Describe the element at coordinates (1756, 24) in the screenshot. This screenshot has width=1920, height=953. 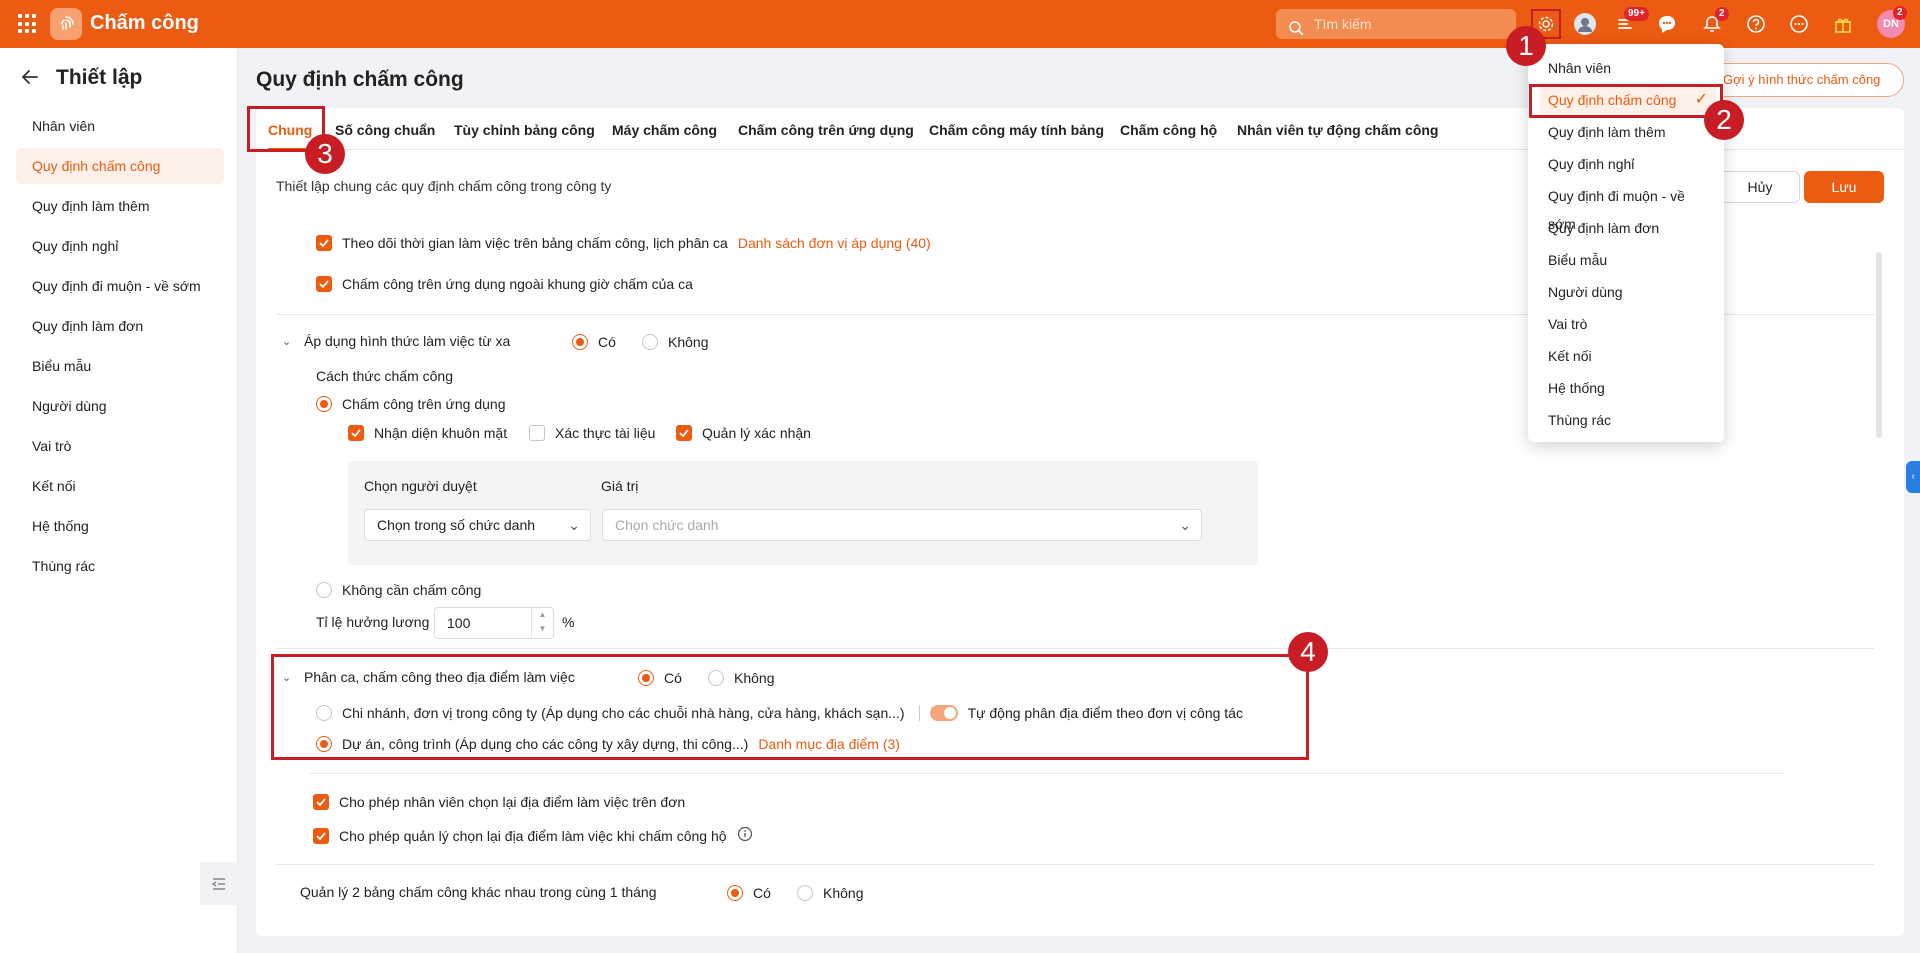
I see `help-icon` at that location.